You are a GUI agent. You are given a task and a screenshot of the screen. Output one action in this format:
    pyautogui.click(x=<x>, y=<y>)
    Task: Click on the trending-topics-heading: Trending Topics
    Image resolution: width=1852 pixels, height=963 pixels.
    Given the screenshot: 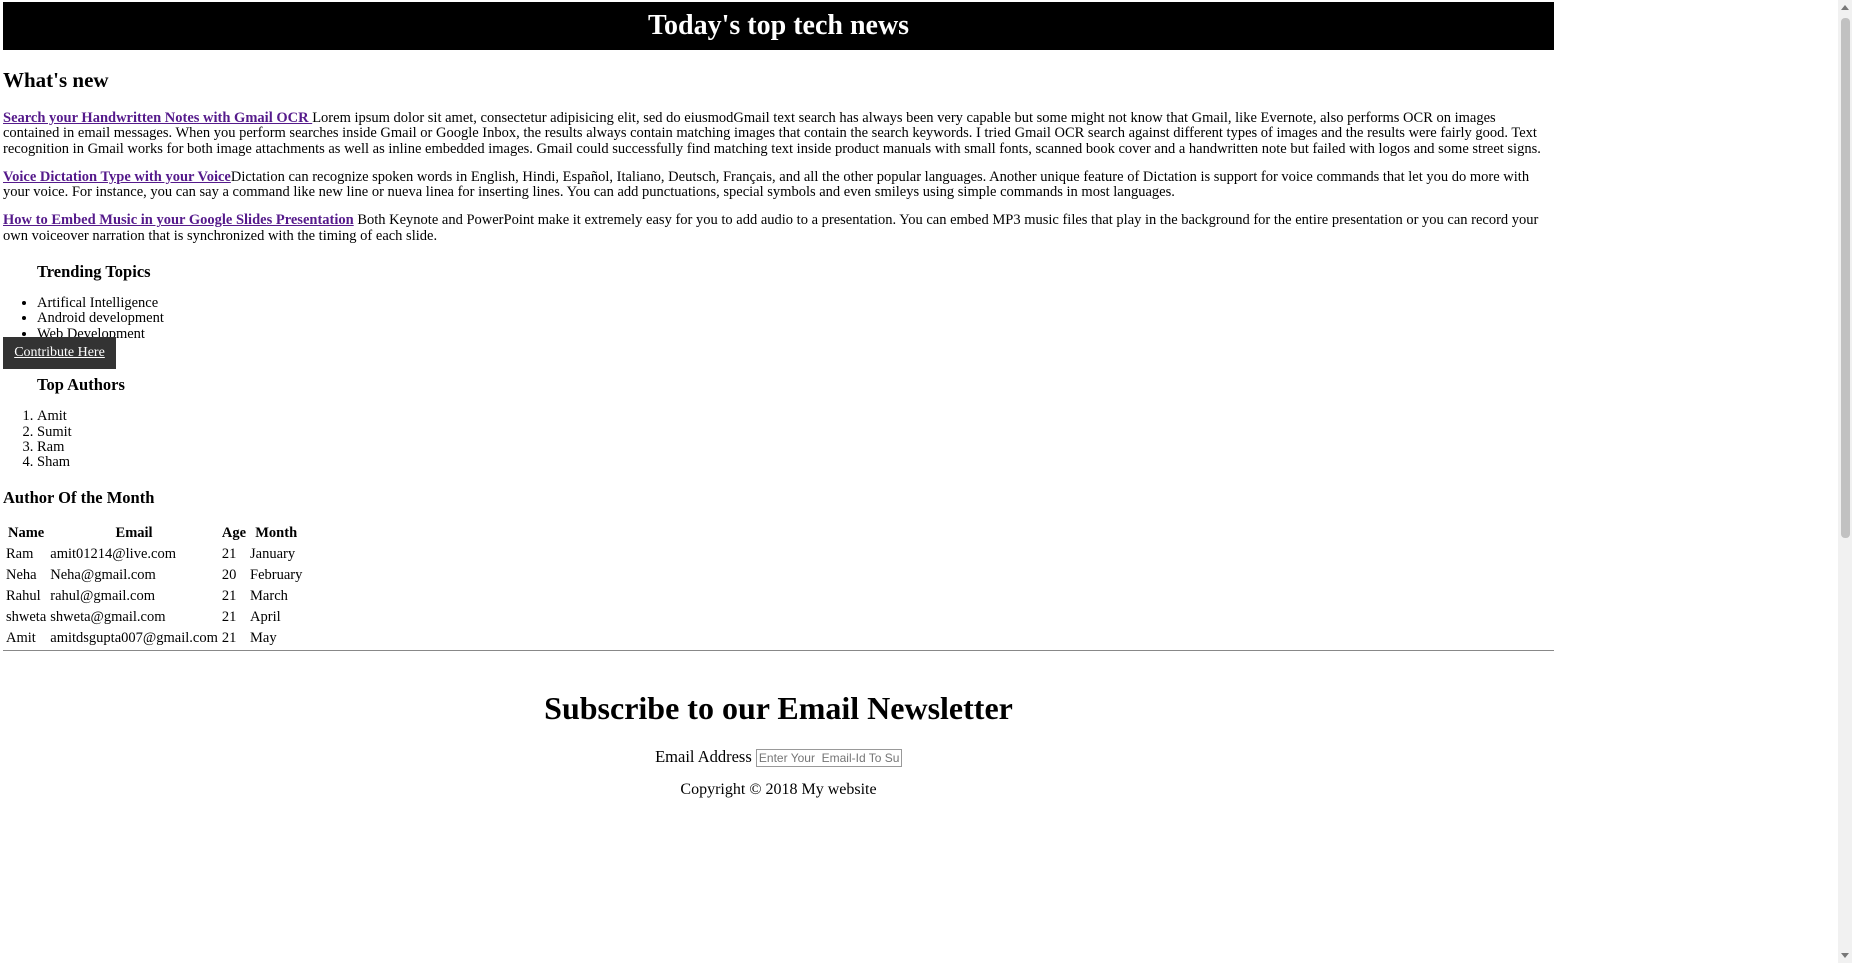 What is the action you would take?
    pyautogui.click(x=94, y=272)
    